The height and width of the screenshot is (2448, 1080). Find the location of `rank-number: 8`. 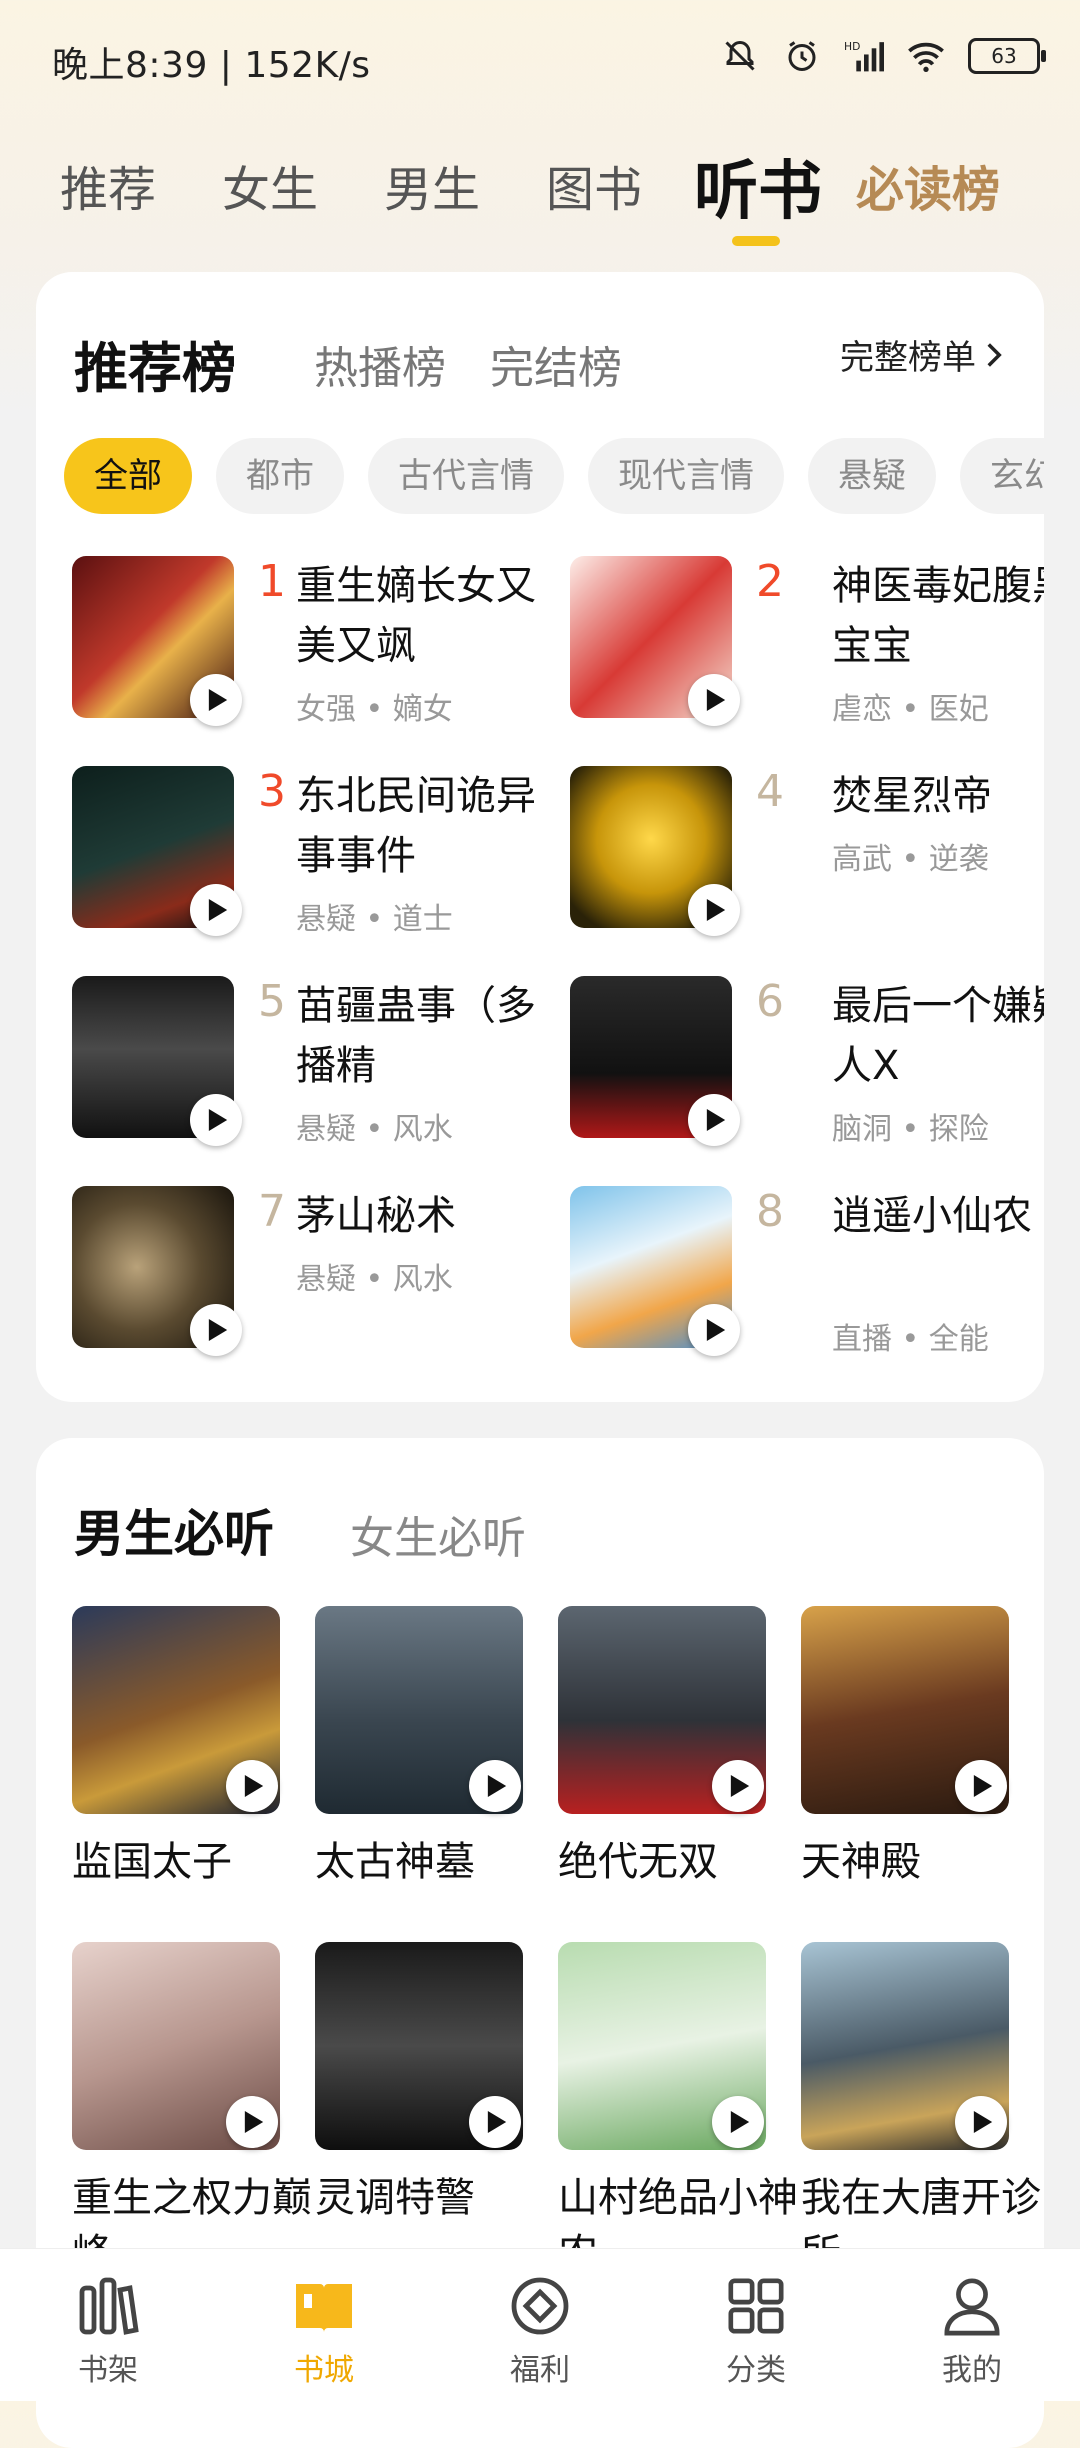

rank-number: 8 is located at coordinates (770, 1211).